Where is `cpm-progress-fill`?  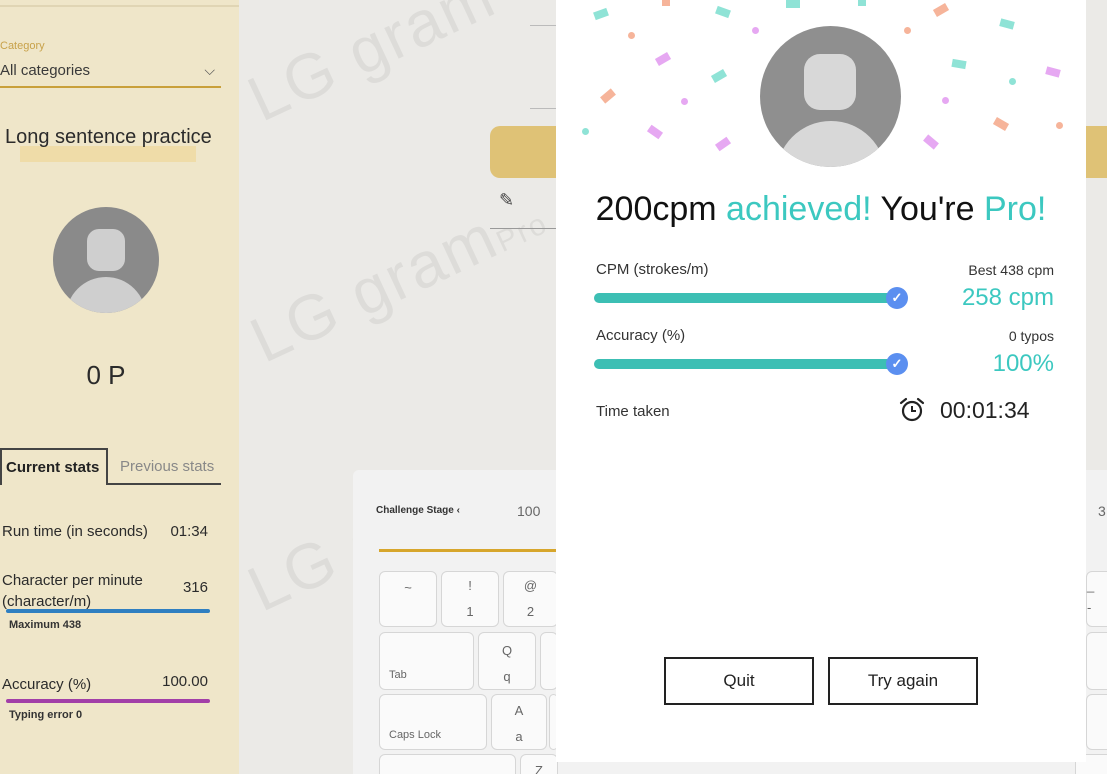
cpm-progress-fill is located at coordinates (744, 298).